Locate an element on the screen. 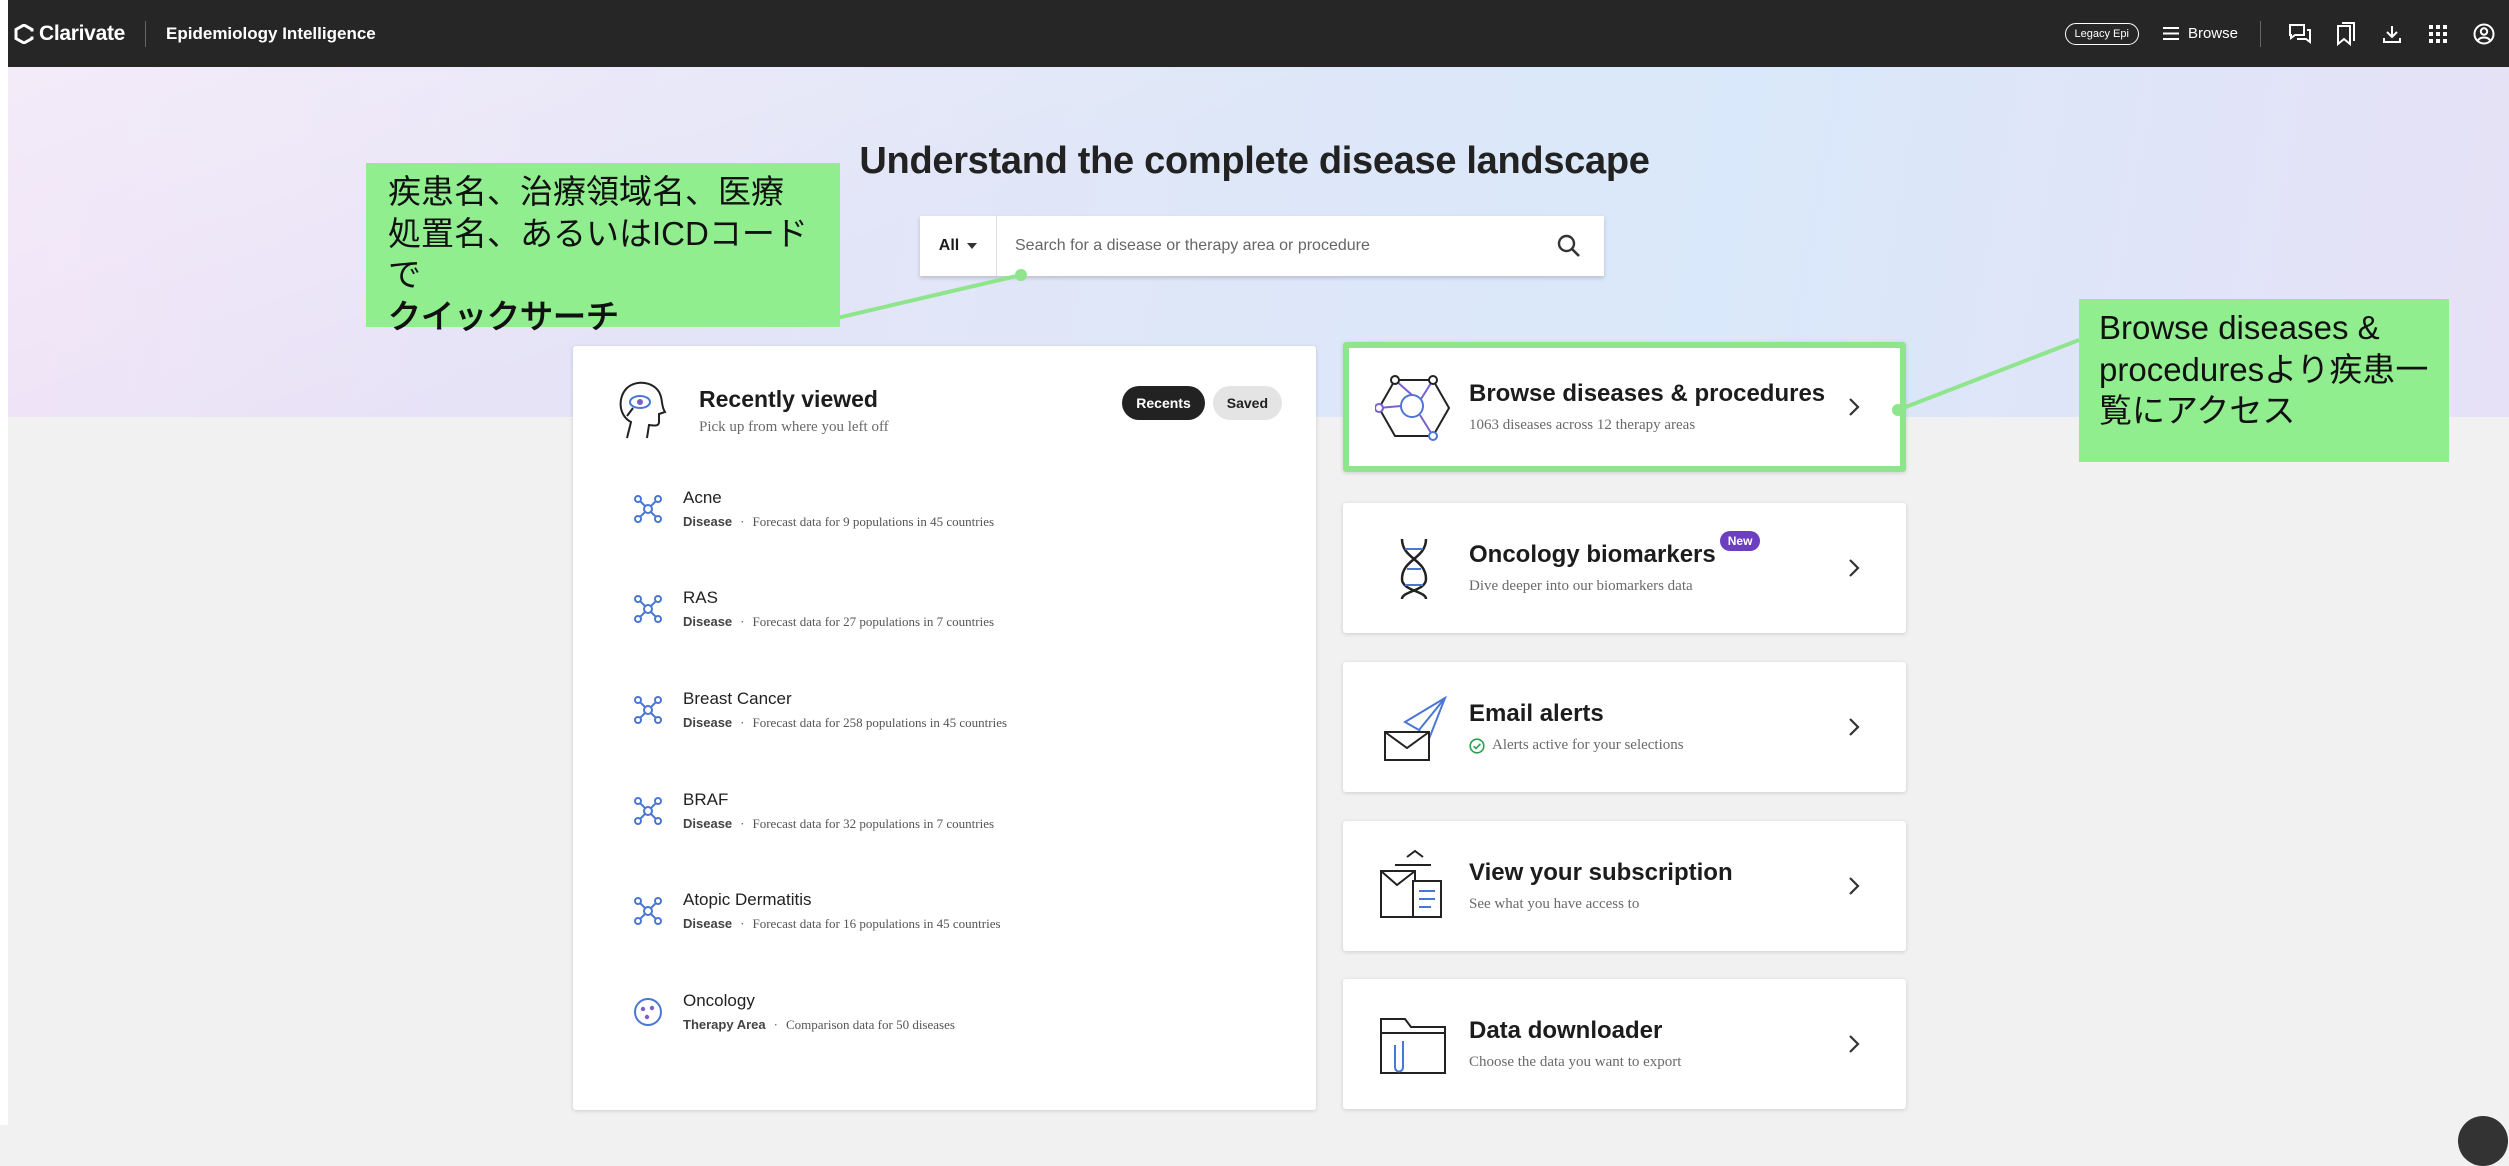 This screenshot has width=2509, height=1166. annotation-browse: Browse diseases & proceduresより疾患一 覧にアクセス is located at coordinates (2264, 380).